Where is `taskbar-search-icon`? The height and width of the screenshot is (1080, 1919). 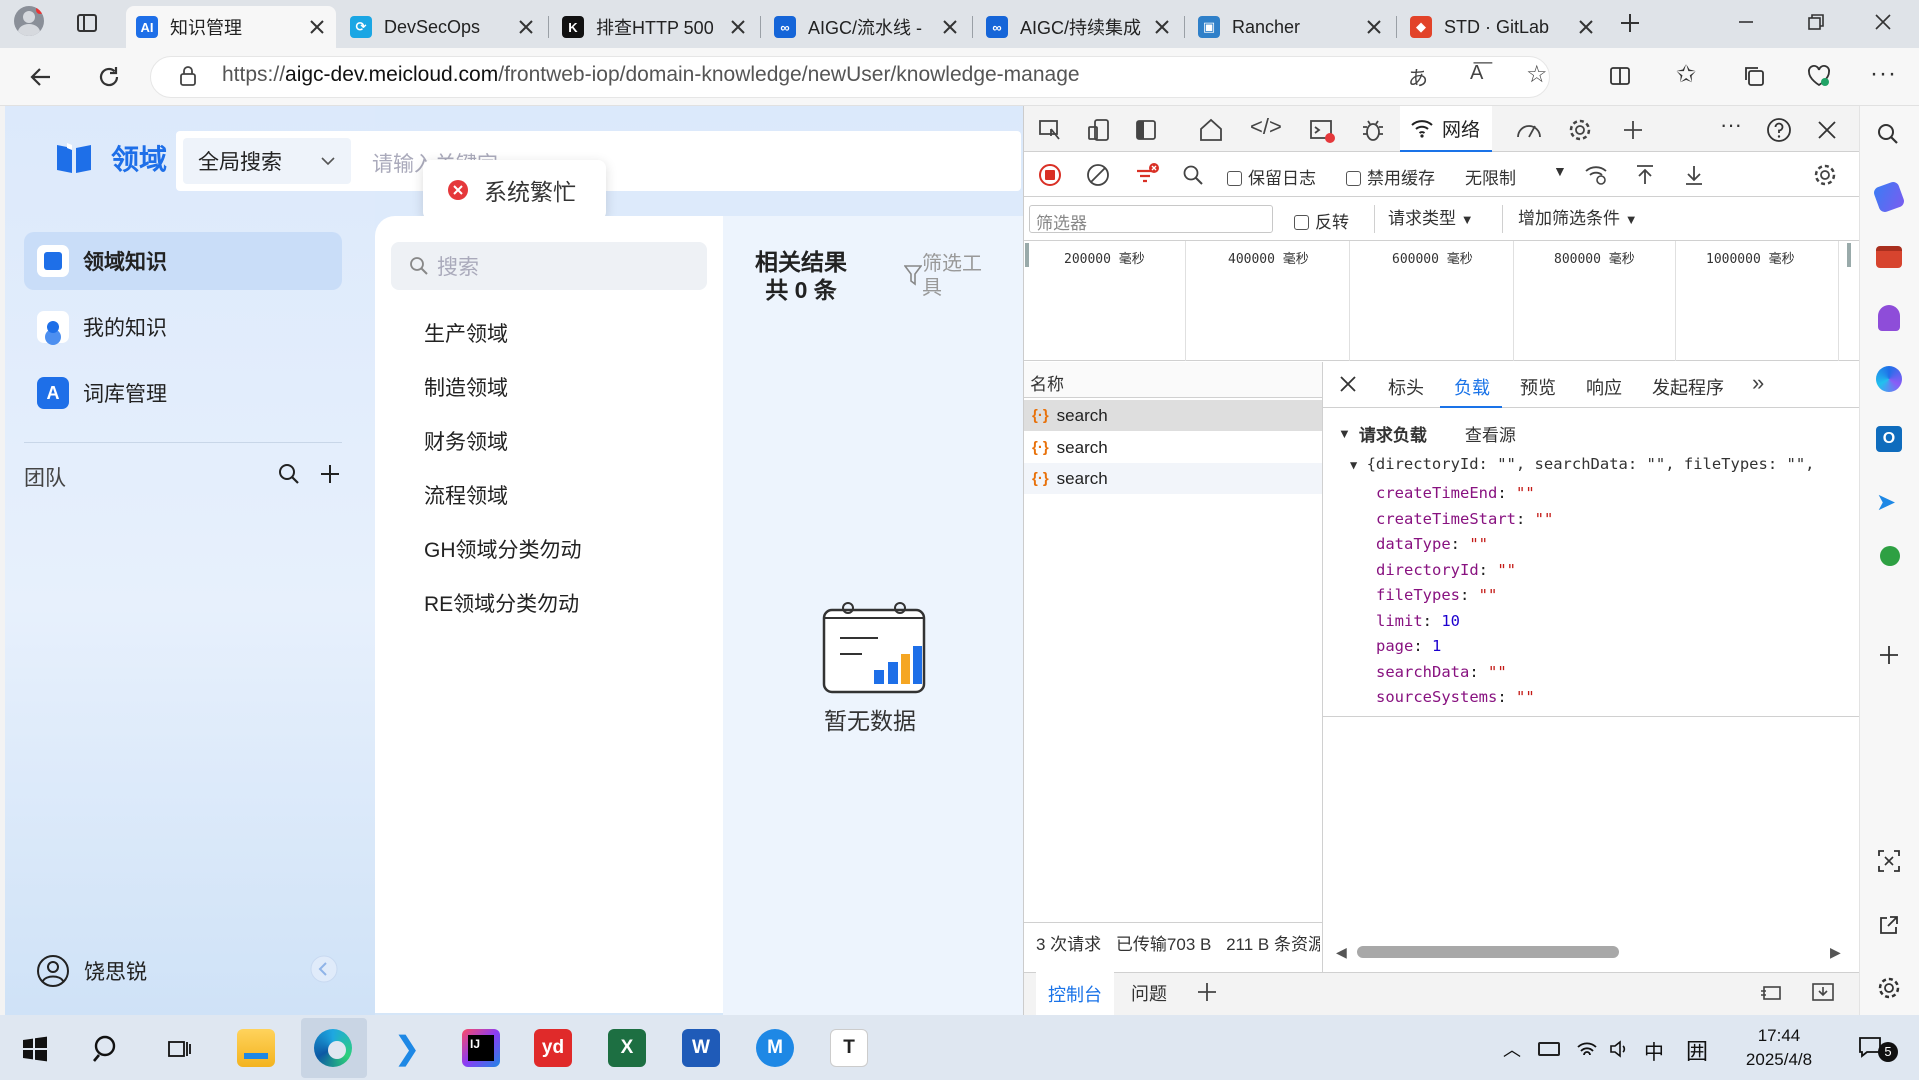 taskbar-search-icon is located at coordinates (107, 1049).